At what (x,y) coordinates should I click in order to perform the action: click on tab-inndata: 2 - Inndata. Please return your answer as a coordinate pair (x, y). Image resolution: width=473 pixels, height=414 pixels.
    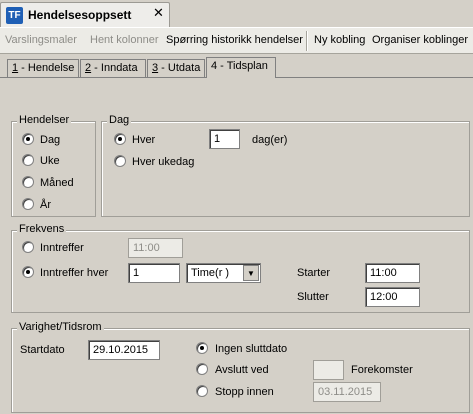
    Looking at the image, I should click on (113, 68).